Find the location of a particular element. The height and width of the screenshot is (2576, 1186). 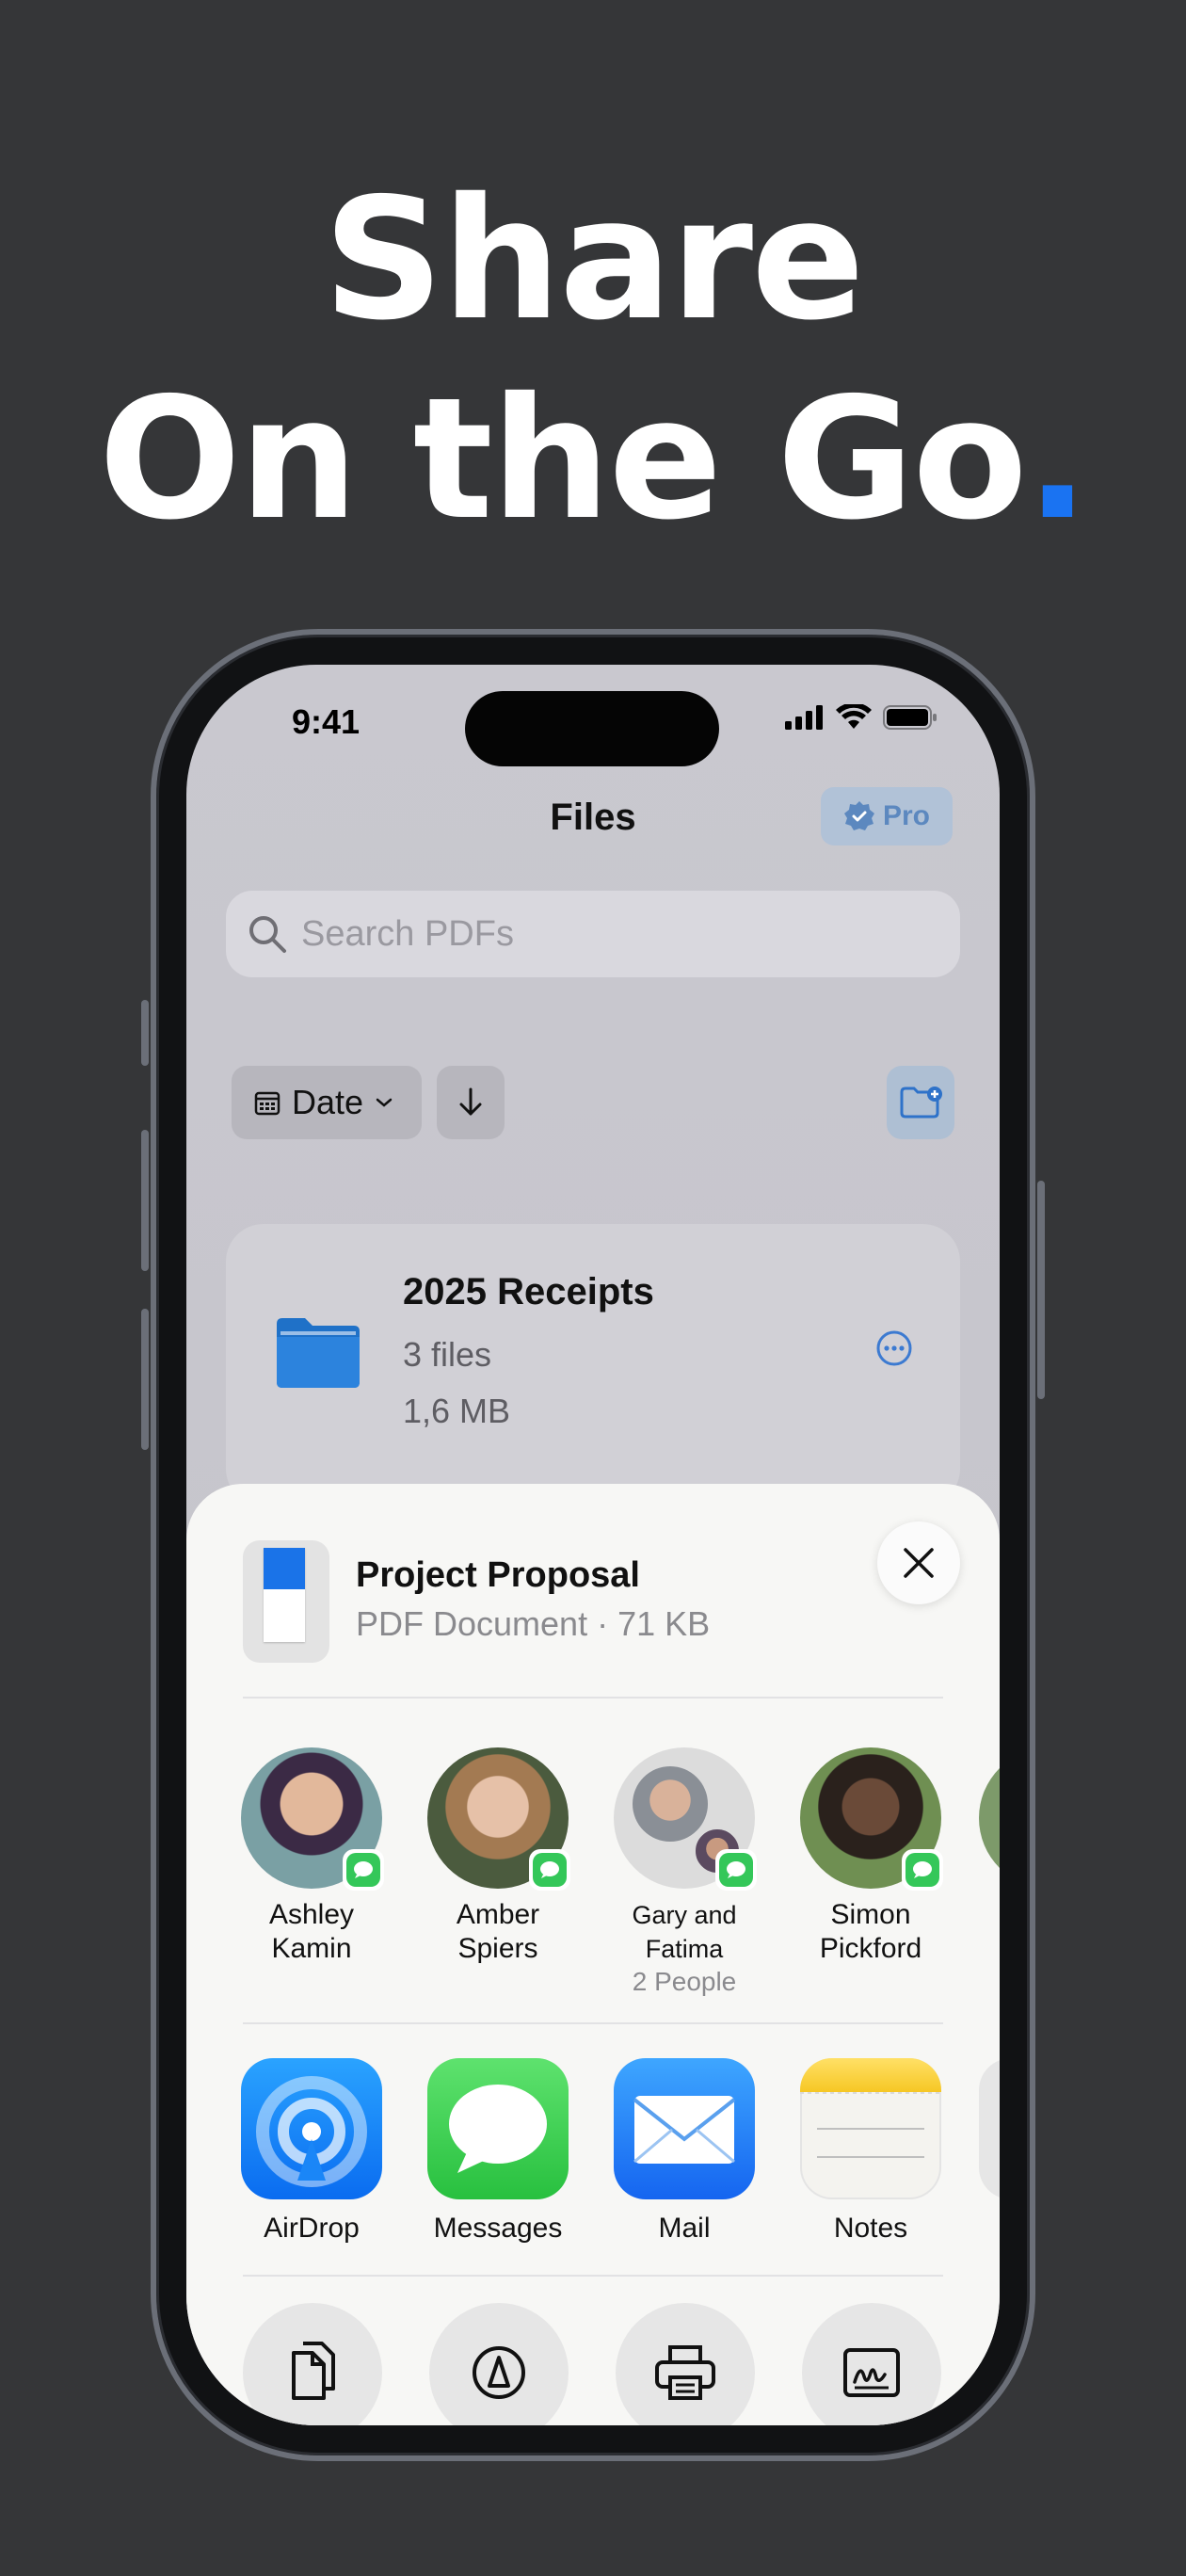

close-icon is located at coordinates (919, 1563).